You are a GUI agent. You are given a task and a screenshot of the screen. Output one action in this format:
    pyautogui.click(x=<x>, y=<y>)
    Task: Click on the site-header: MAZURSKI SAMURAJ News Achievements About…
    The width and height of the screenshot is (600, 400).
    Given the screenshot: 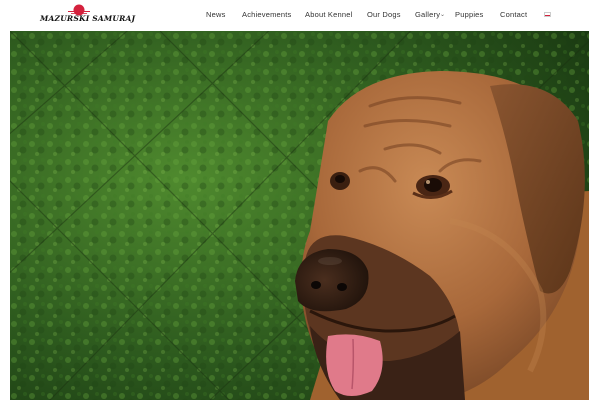 What is the action you would take?
    pyautogui.click(x=300, y=15)
    